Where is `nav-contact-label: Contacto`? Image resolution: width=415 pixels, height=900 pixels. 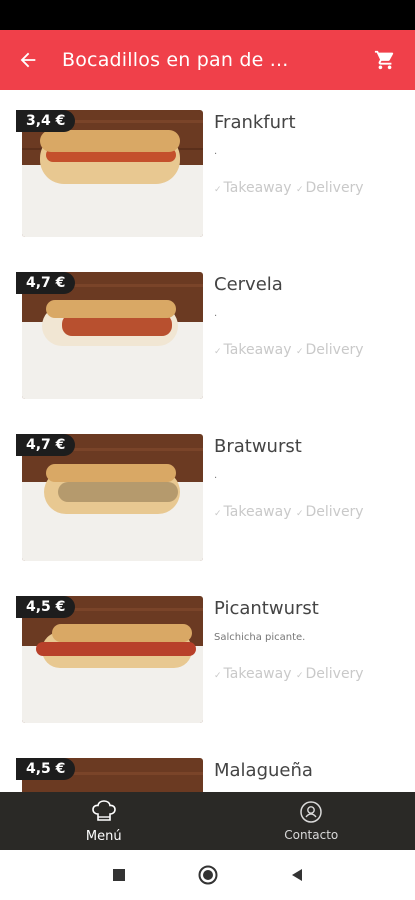
nav-contact-label: Contacto is located at coordinates (311, 835).